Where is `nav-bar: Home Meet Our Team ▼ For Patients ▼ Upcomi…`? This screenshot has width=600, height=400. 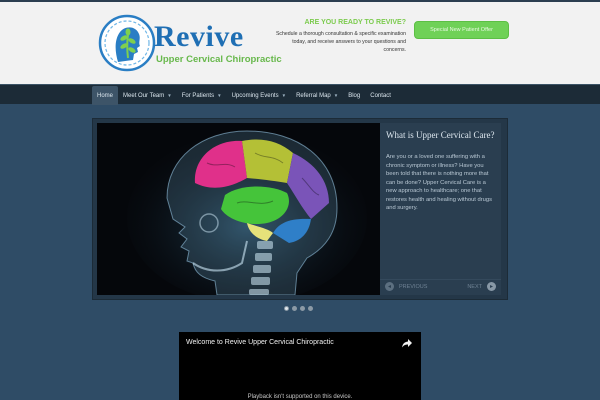
nav-bar: Home Meet Our Team ▼ For Patients ▼ Upcomi… is located at coordinates (244, 95).